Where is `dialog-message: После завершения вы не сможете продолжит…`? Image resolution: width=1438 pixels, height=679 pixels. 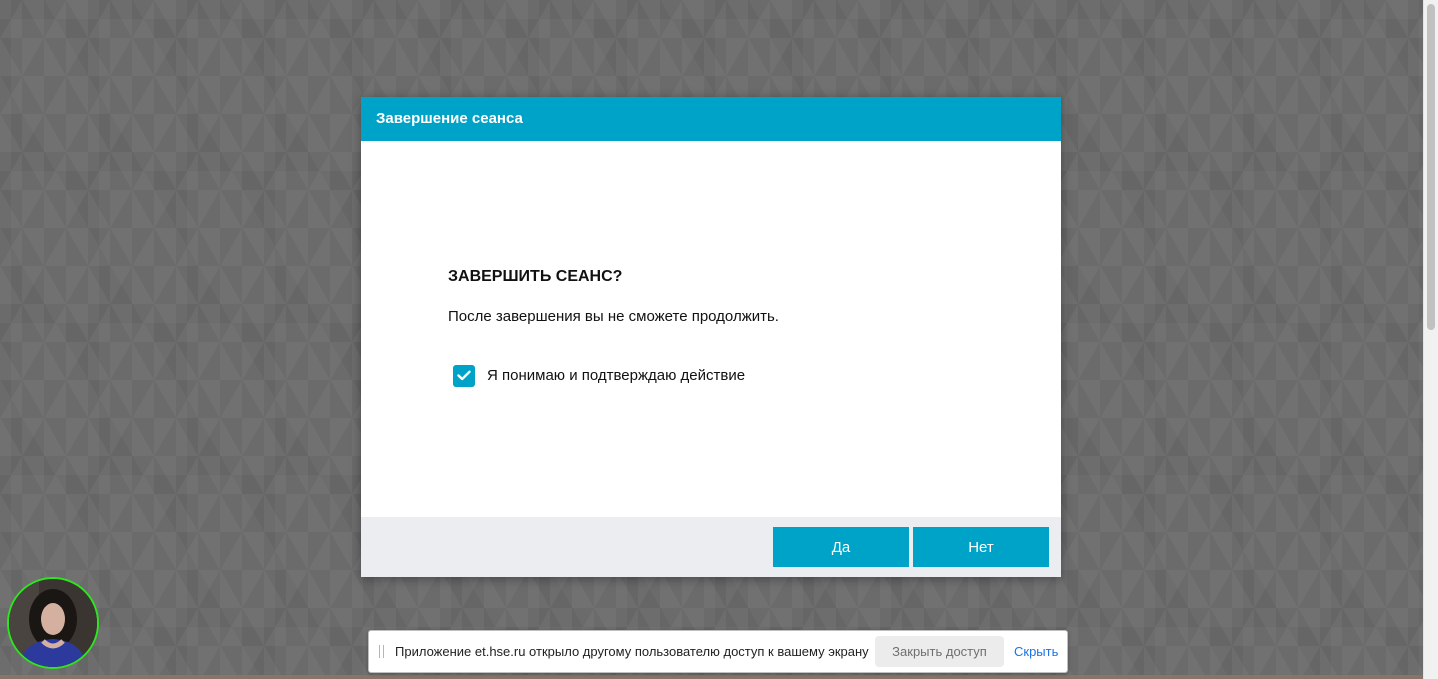 dialog-message: После завершения вы не сможете продолжит… is located at coordinates (613, 316).